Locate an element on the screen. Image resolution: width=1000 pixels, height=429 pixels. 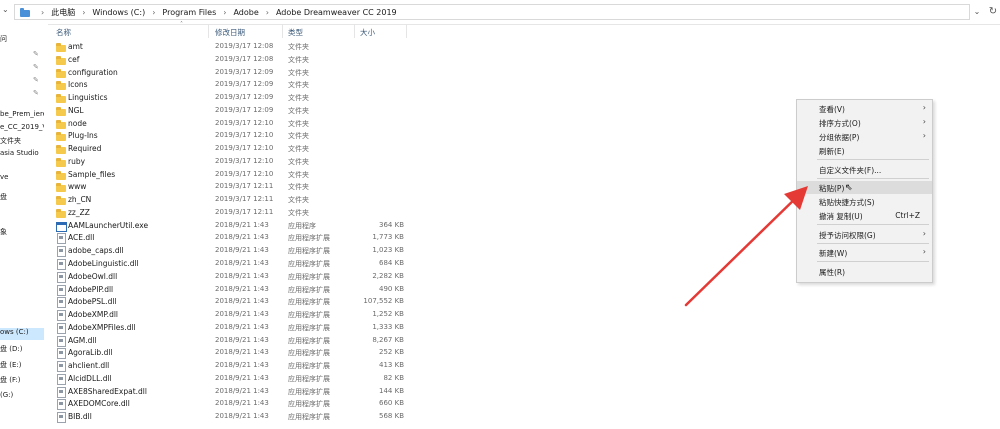
menu-item-view: 查看(V) › is located at coordinates (864, 108).